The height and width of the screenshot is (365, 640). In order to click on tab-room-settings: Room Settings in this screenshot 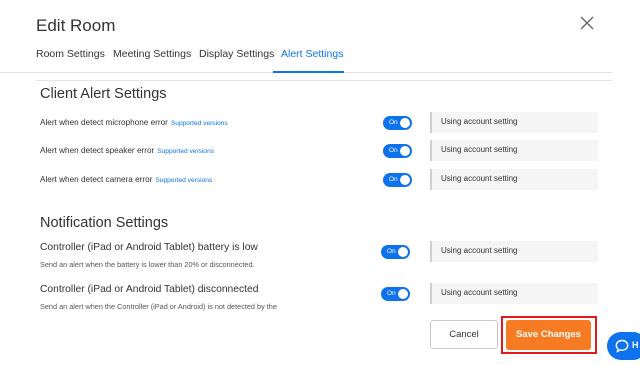, I will do `click(70, 60)`.